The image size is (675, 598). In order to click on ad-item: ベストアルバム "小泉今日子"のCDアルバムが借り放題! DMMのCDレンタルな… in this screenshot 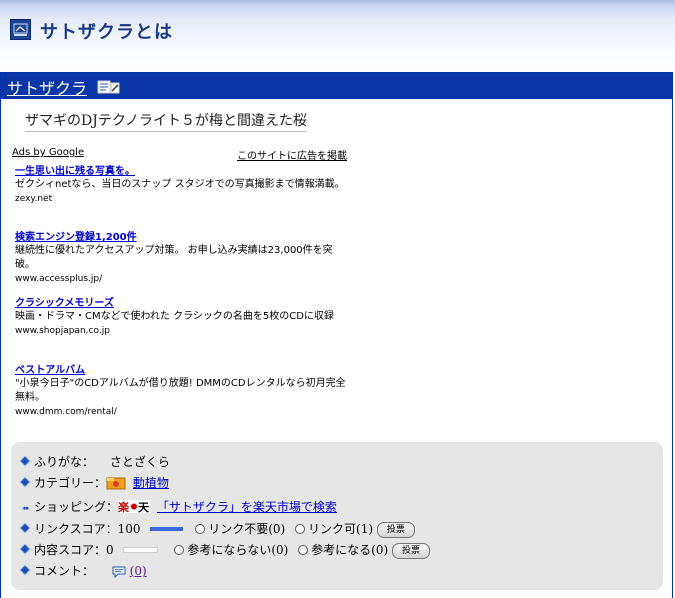, I will do `click(181, 391)`.